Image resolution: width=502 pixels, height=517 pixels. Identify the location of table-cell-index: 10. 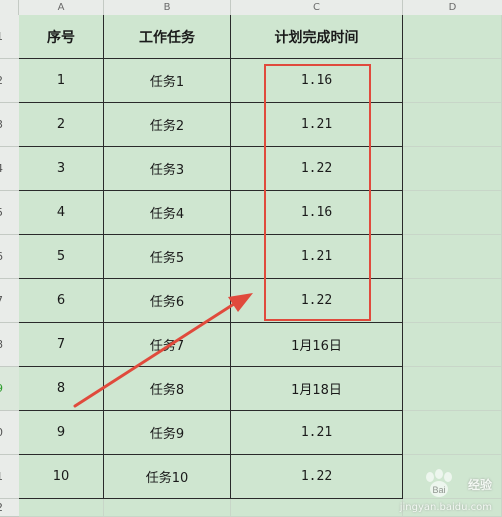
(61, 477).